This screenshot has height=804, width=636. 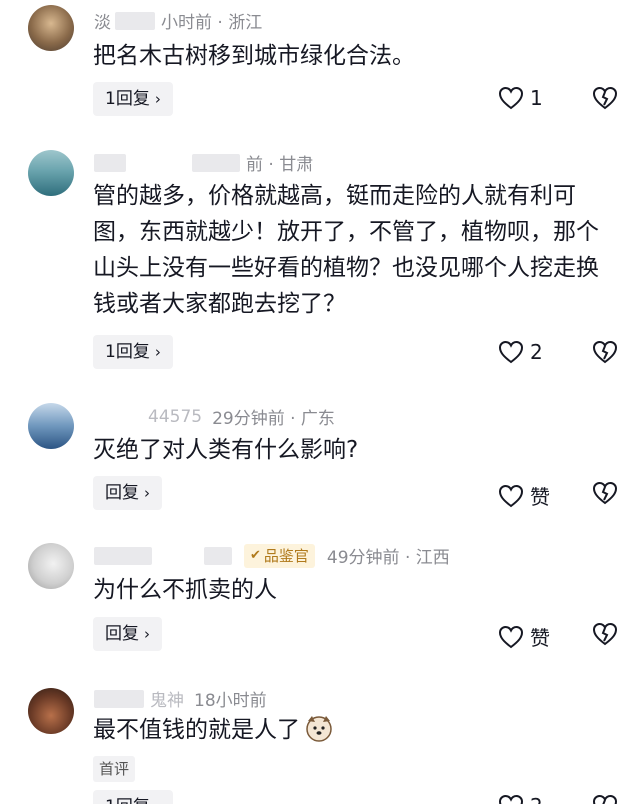 I want to click on first-comment-tag: 首评, so click(x=114, y=769).